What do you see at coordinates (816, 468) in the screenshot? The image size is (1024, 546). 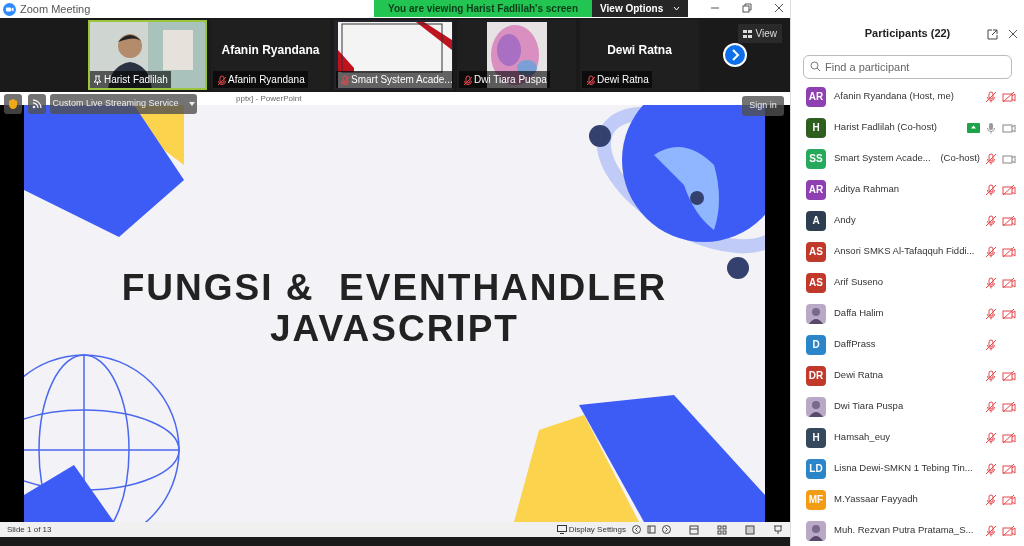 I see `avatar: LD` at bounding box center [816, 468].